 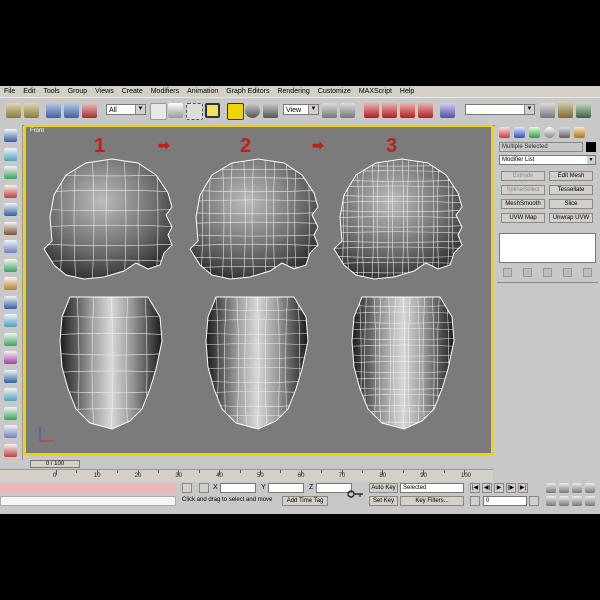 What do you see at coordinates (547, 272) in the screenshot?
I see `make-unique-icon` at bounding box center [547, 272].